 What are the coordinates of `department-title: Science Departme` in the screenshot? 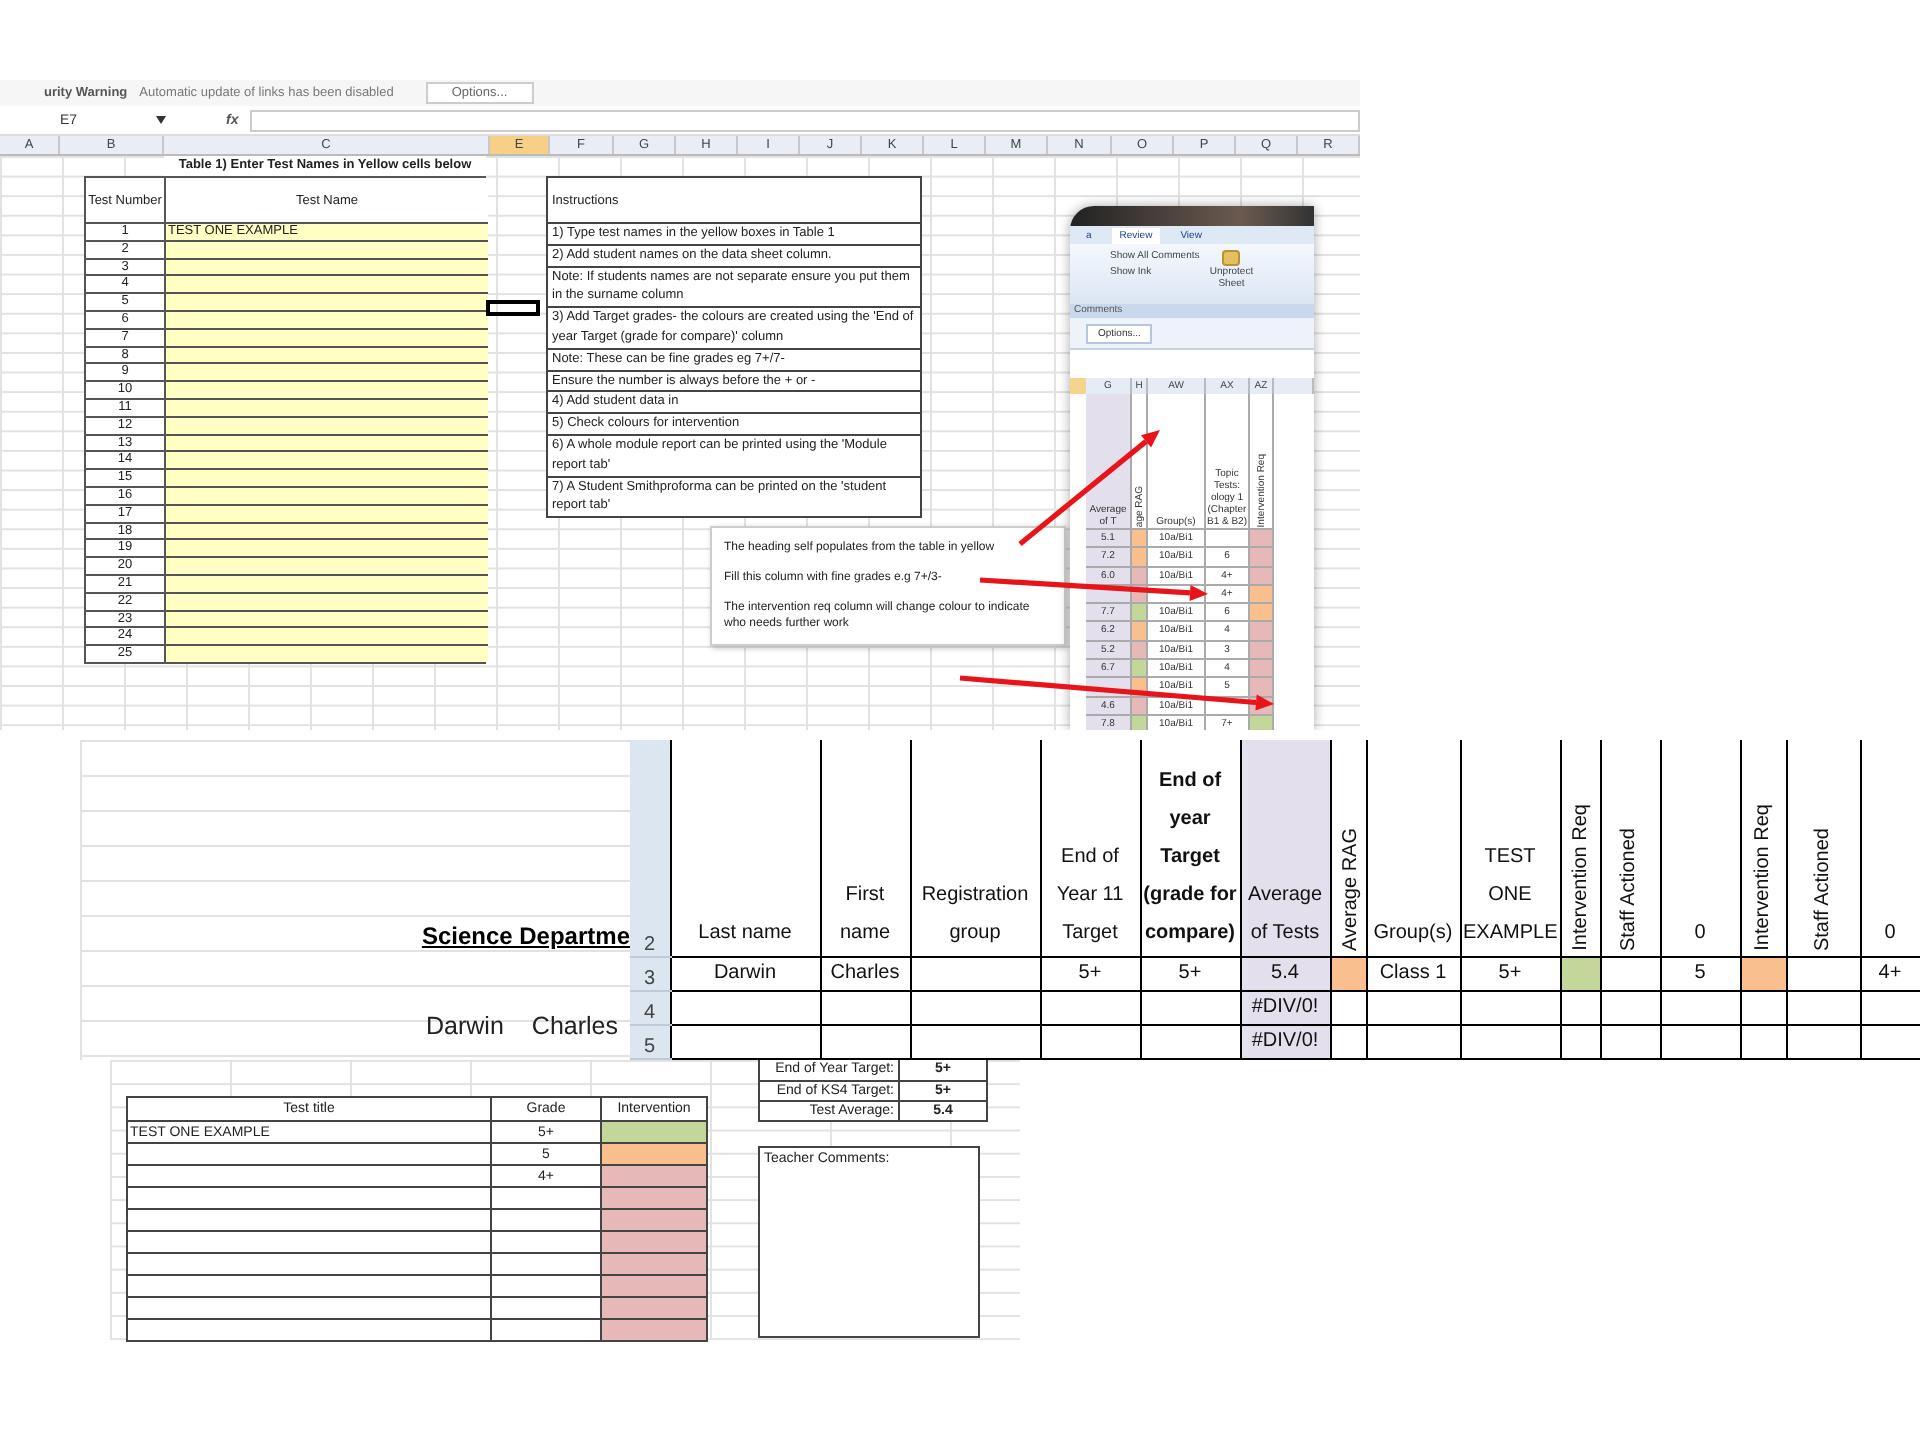 It's located at (525, 936).